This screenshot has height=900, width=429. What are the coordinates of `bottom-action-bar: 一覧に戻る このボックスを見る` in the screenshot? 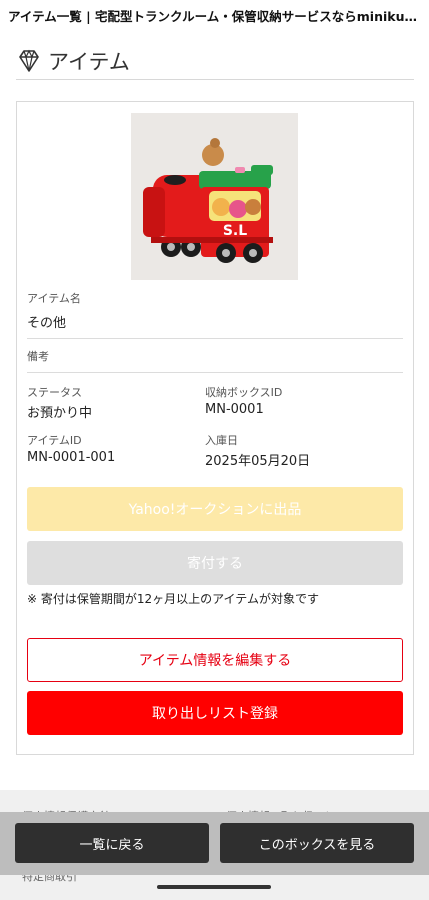 It's located at (214, 843).